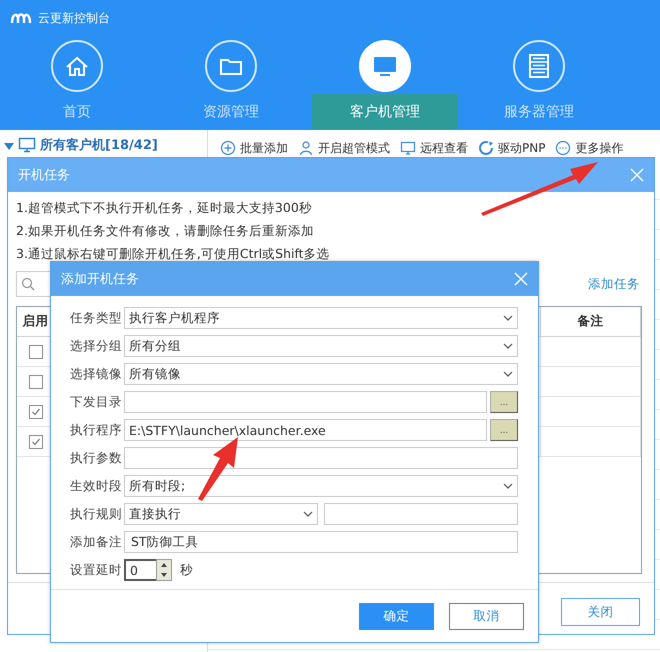 The width and height of the screenshot is (660, 652). I want to click on column-header: 备注, so click(591, 322).